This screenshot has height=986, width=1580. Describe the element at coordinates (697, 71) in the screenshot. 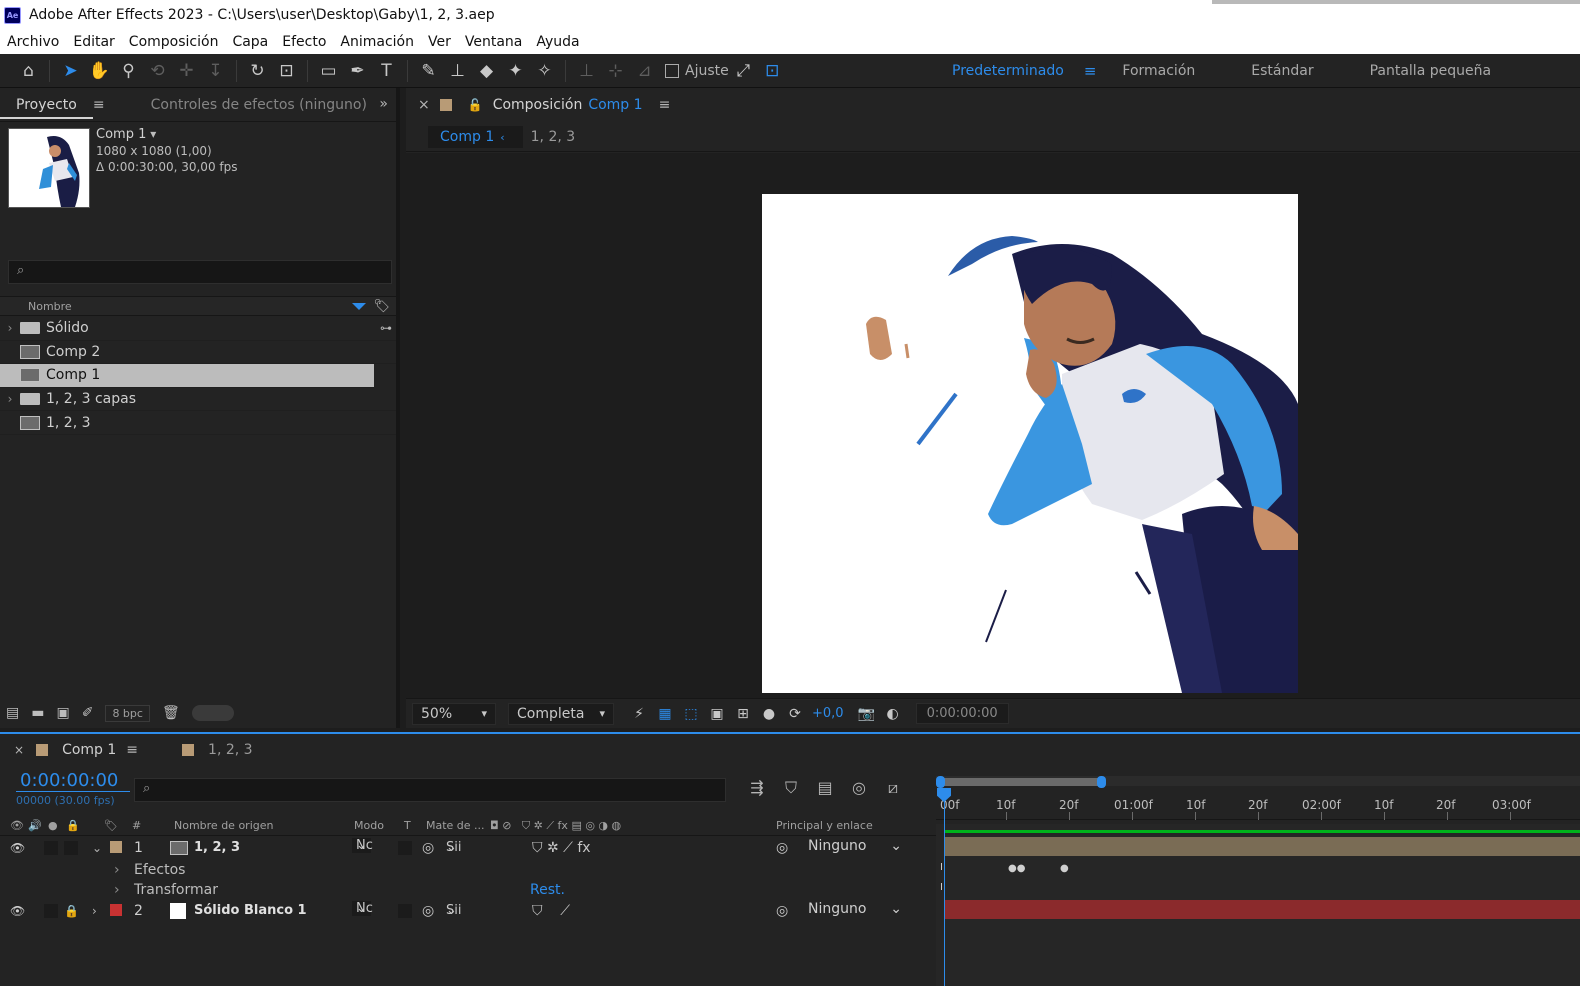

I see `snapping-toggle: Ajuste` at that location.